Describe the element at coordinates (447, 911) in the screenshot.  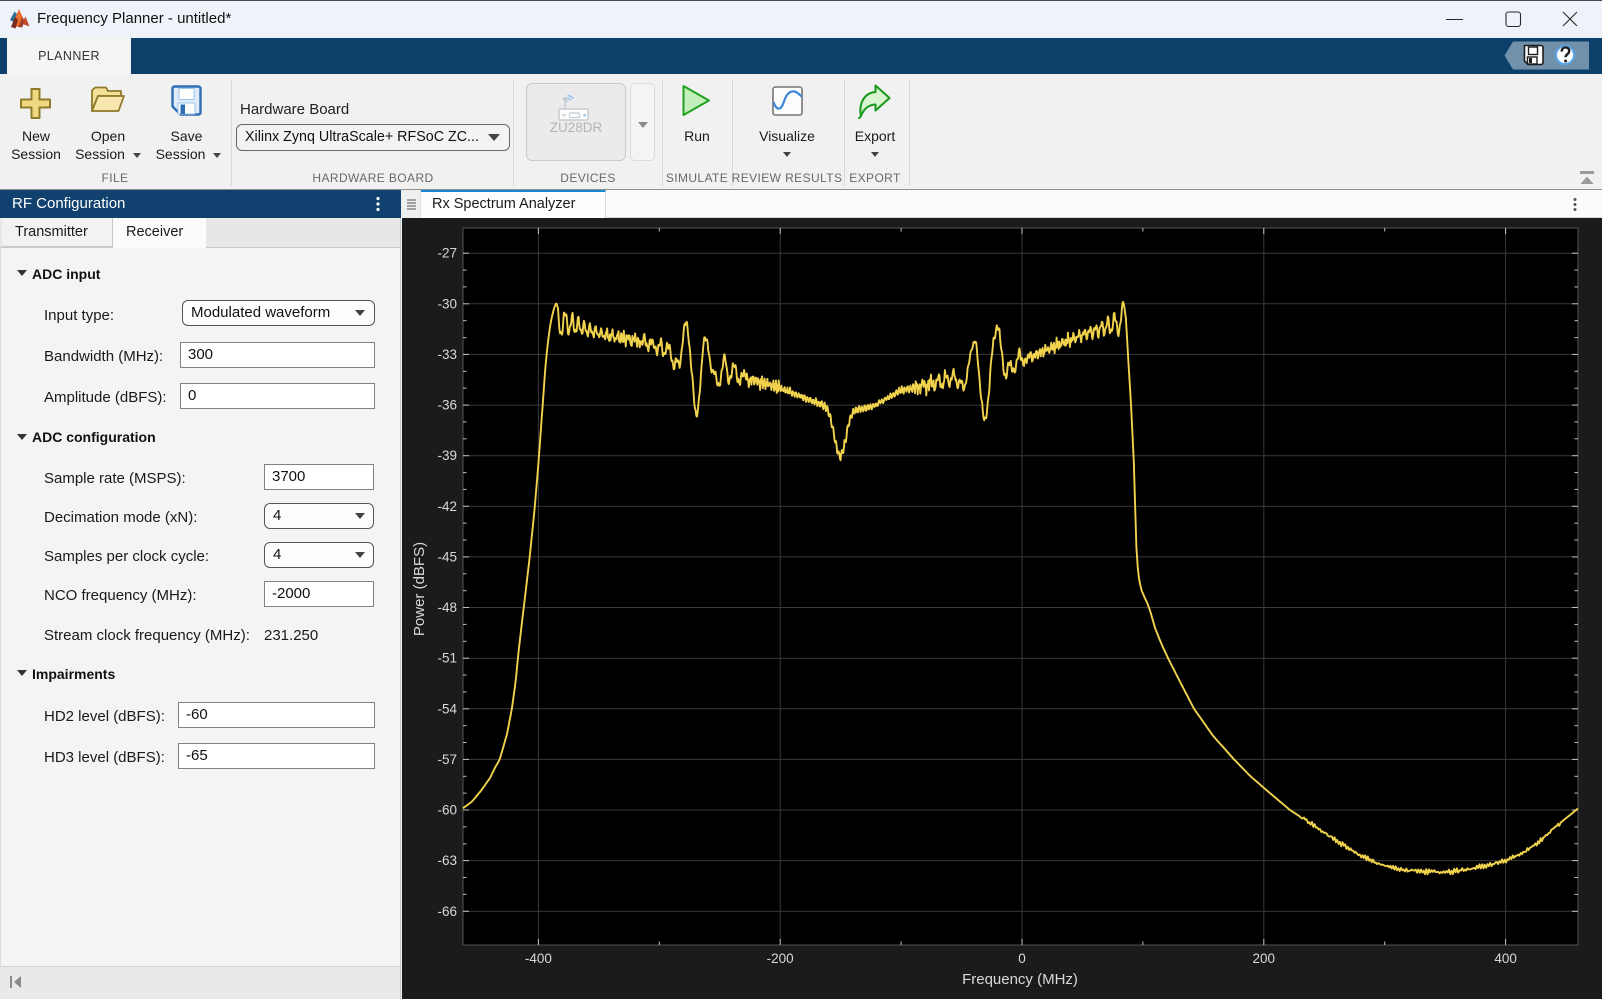
I see `svg-text: -66` at that location.